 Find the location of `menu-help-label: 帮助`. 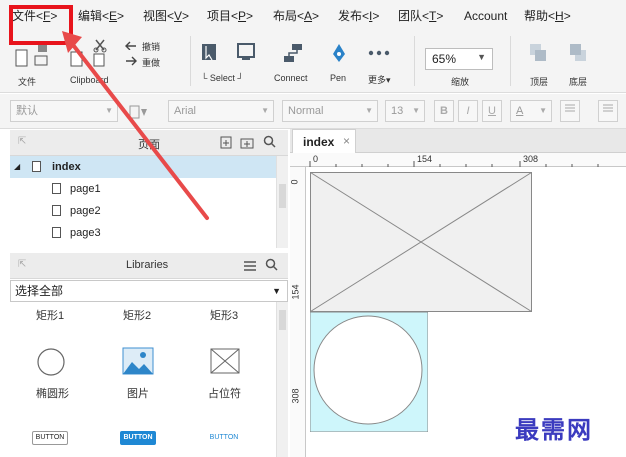

menu-help-label: 帮助 is located at coordinates (536, 16).